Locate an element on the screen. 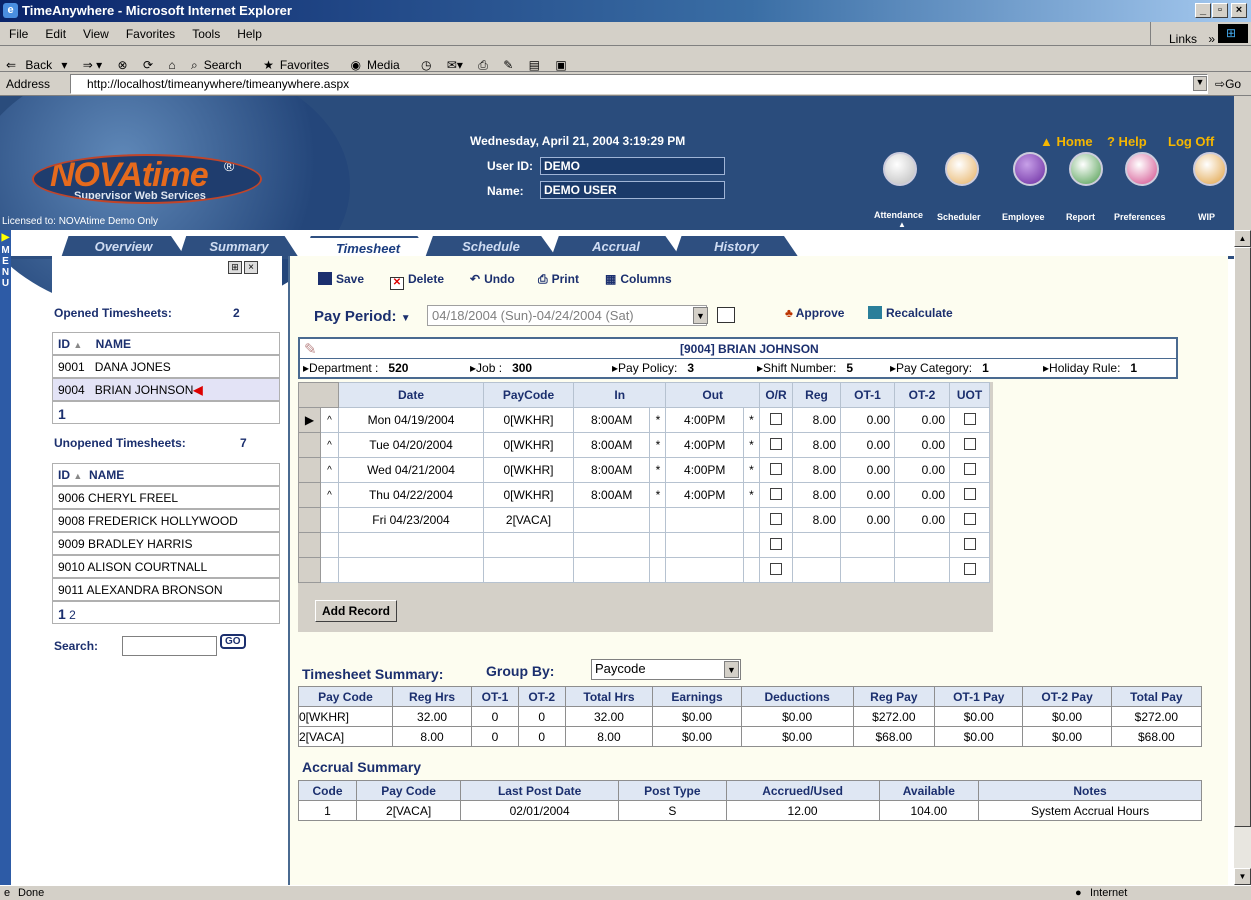 The width and height of the screenshot is (1251, 900). attendance-icon is located at coordinates (900, 169).